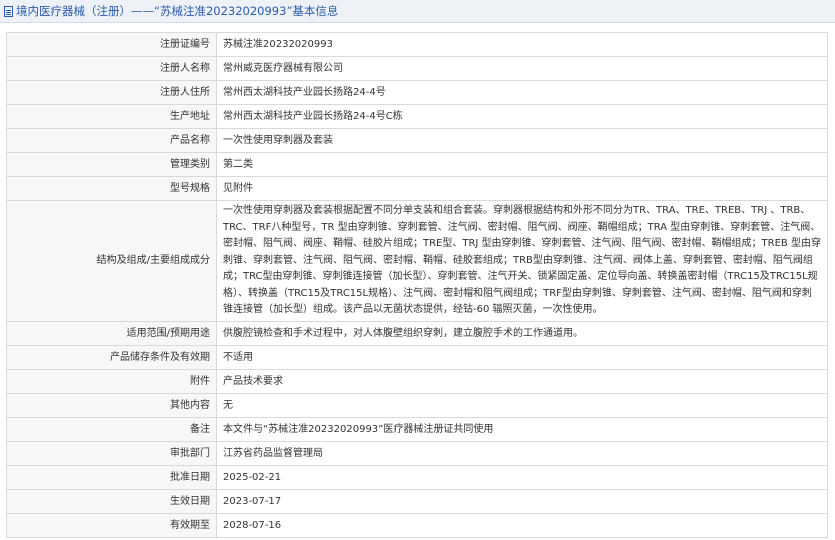 Image resolution: width=835 pixels, height=540 pixels. I want to click on header-prefix: 境内医疗器械（注册）, so click(73, 11).